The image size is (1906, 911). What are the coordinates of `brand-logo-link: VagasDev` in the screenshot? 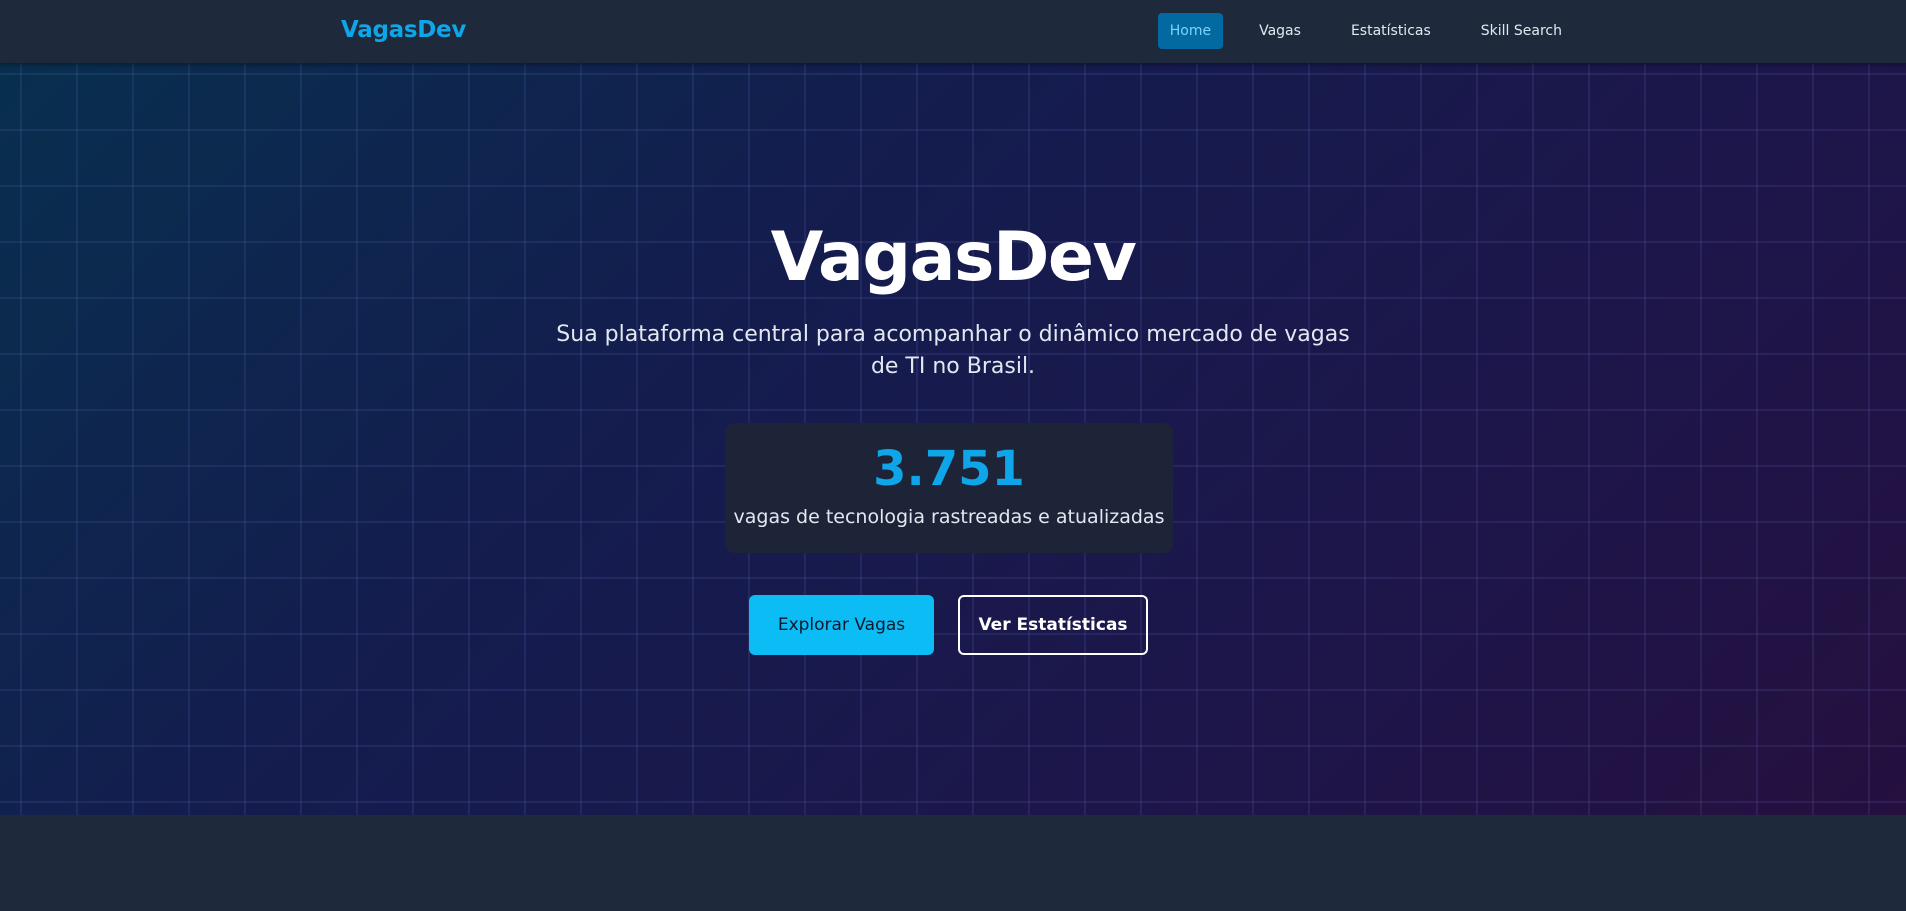 It's located at (403, 30).